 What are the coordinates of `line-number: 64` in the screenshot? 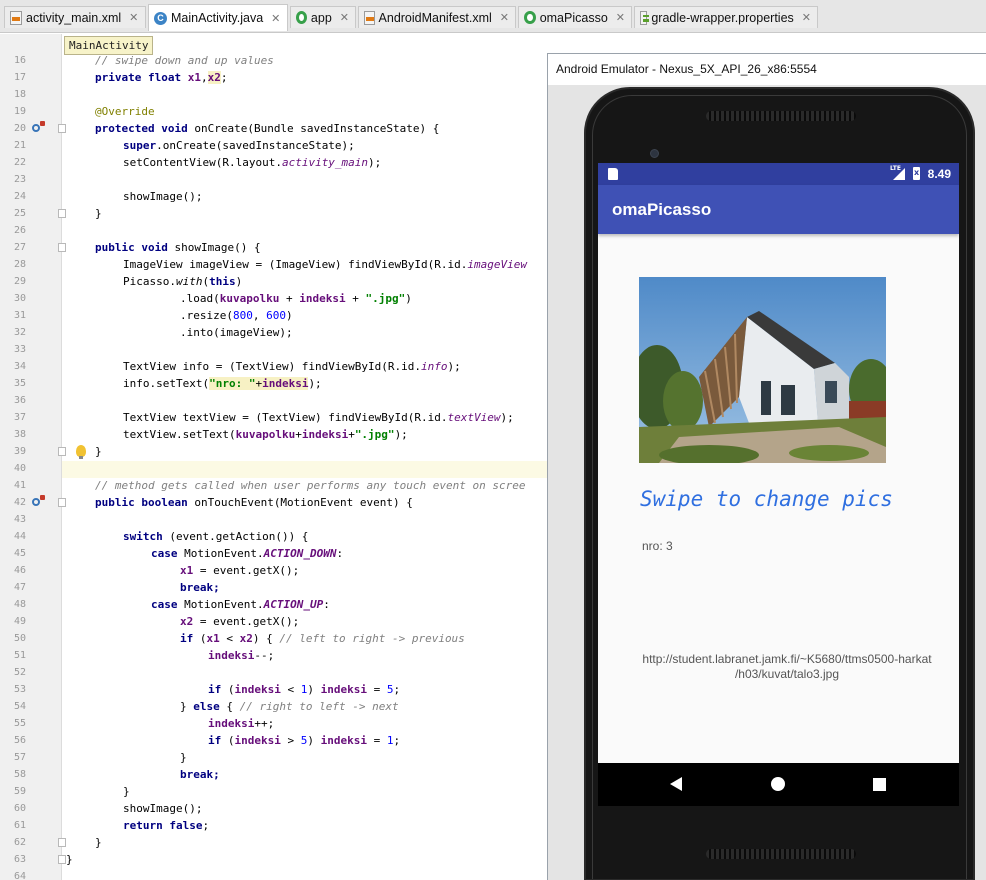 It's located at (19, 875).